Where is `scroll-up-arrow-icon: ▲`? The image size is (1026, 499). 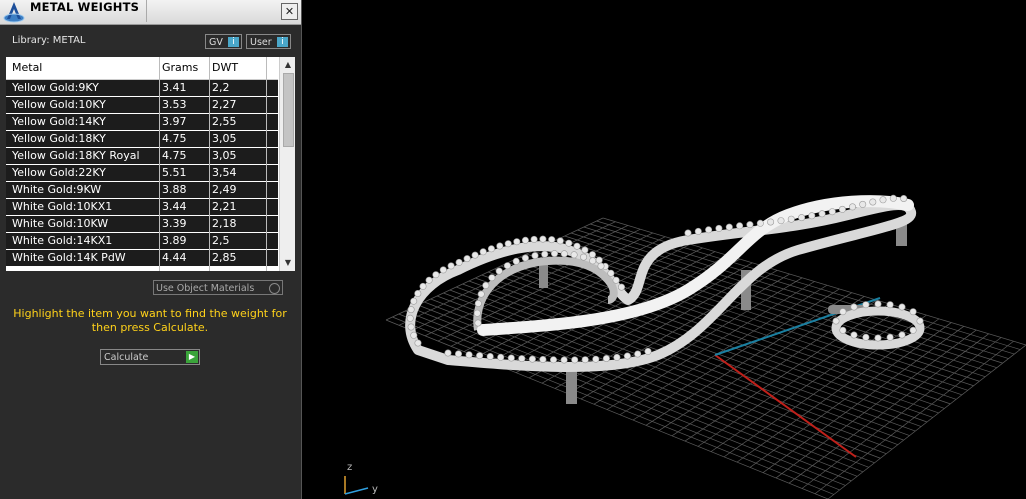
scroll-up-arrow-icon: ▲ is located at coordinates (288, 65).